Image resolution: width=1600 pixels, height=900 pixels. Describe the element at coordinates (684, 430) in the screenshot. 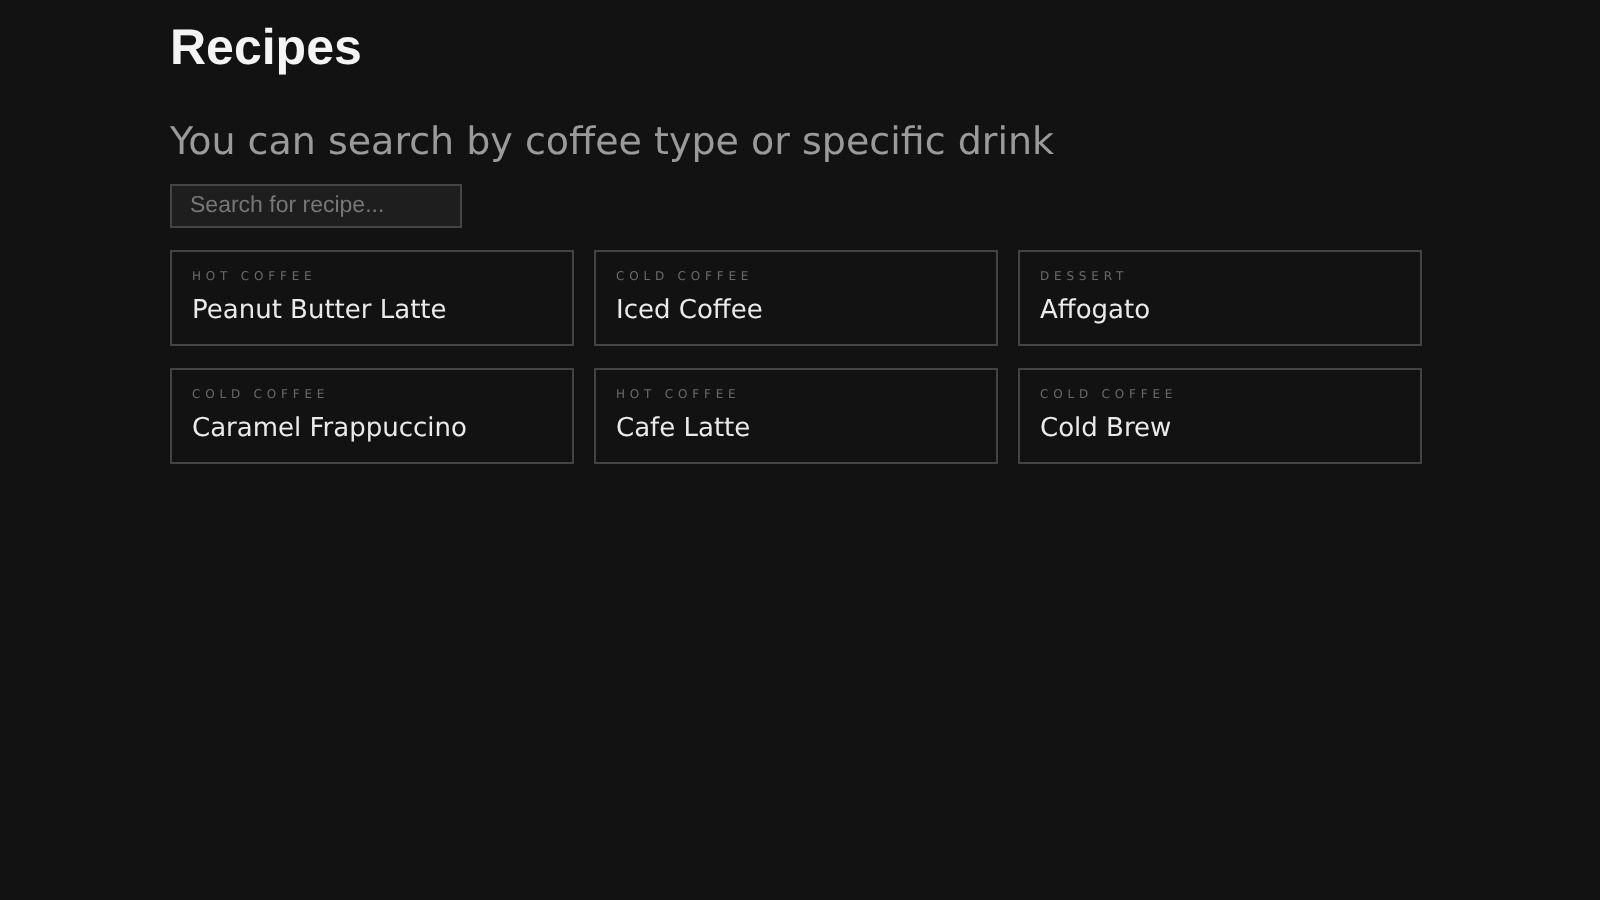

I see `recipe-name: Cafe Latte` at that location.